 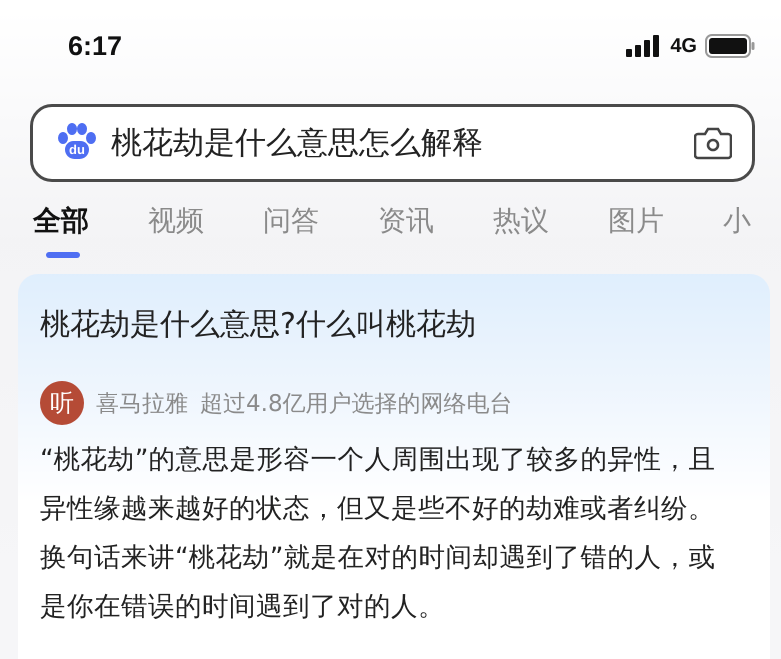 I want to click on category-tab: 视频, so click(x=205, y=230).